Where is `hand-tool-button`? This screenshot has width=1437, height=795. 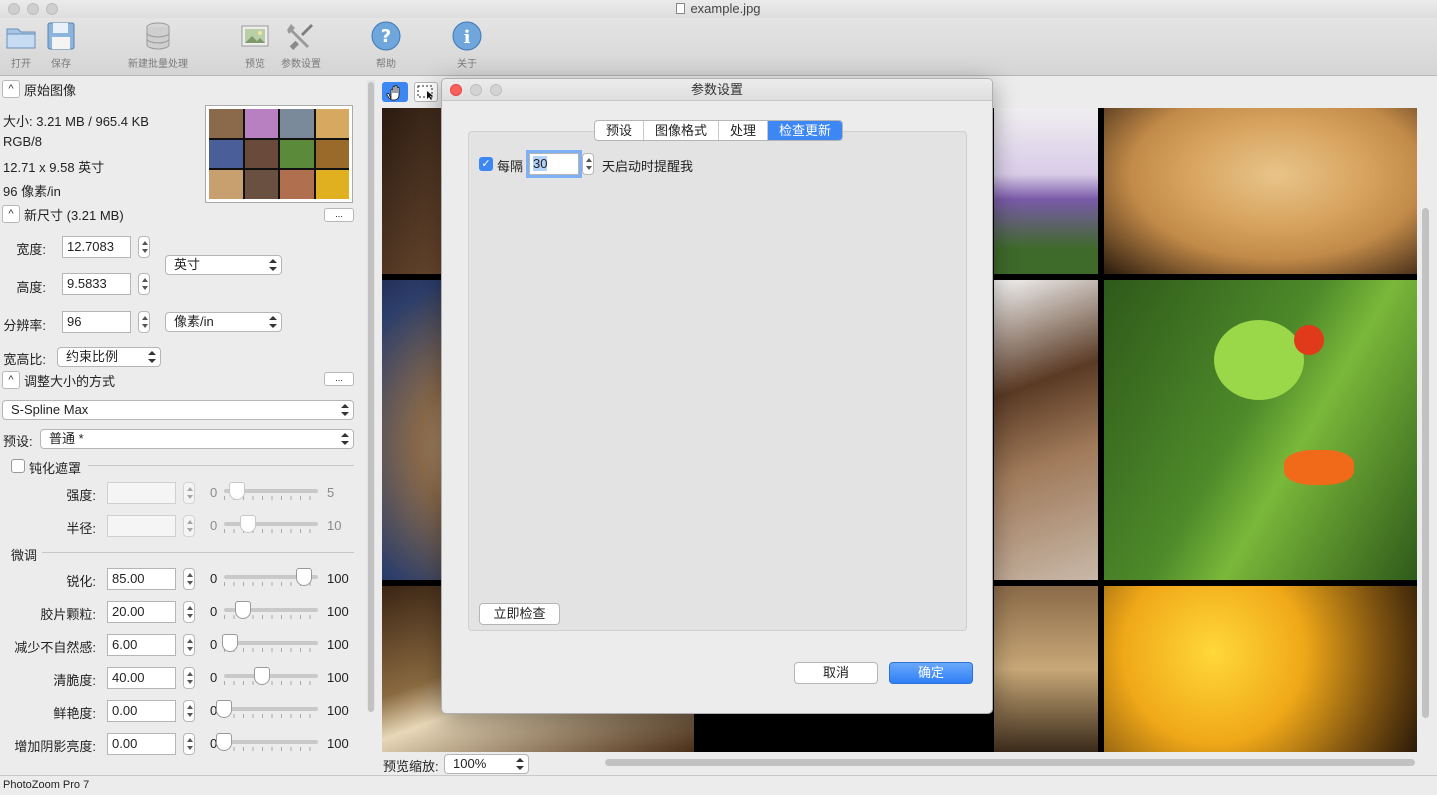
hand-tool-button is located at coordinates (395, 92).